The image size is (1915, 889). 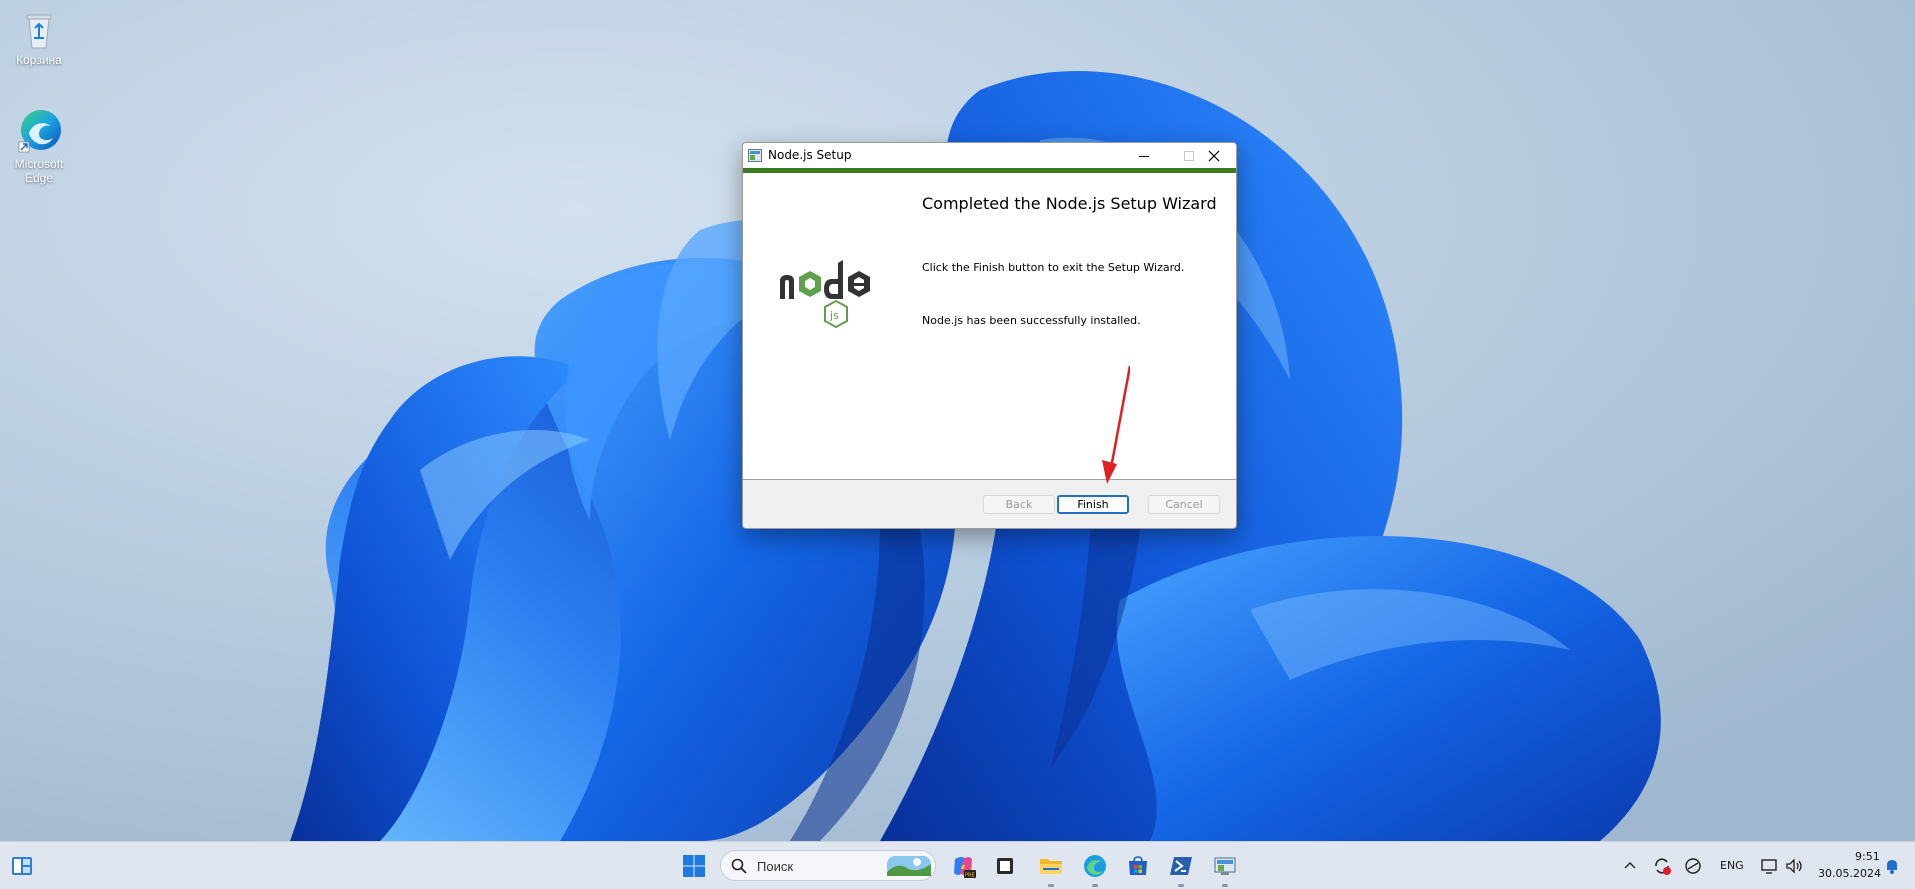 I want to click on windows-start-icon, so click(x=694, y=866).